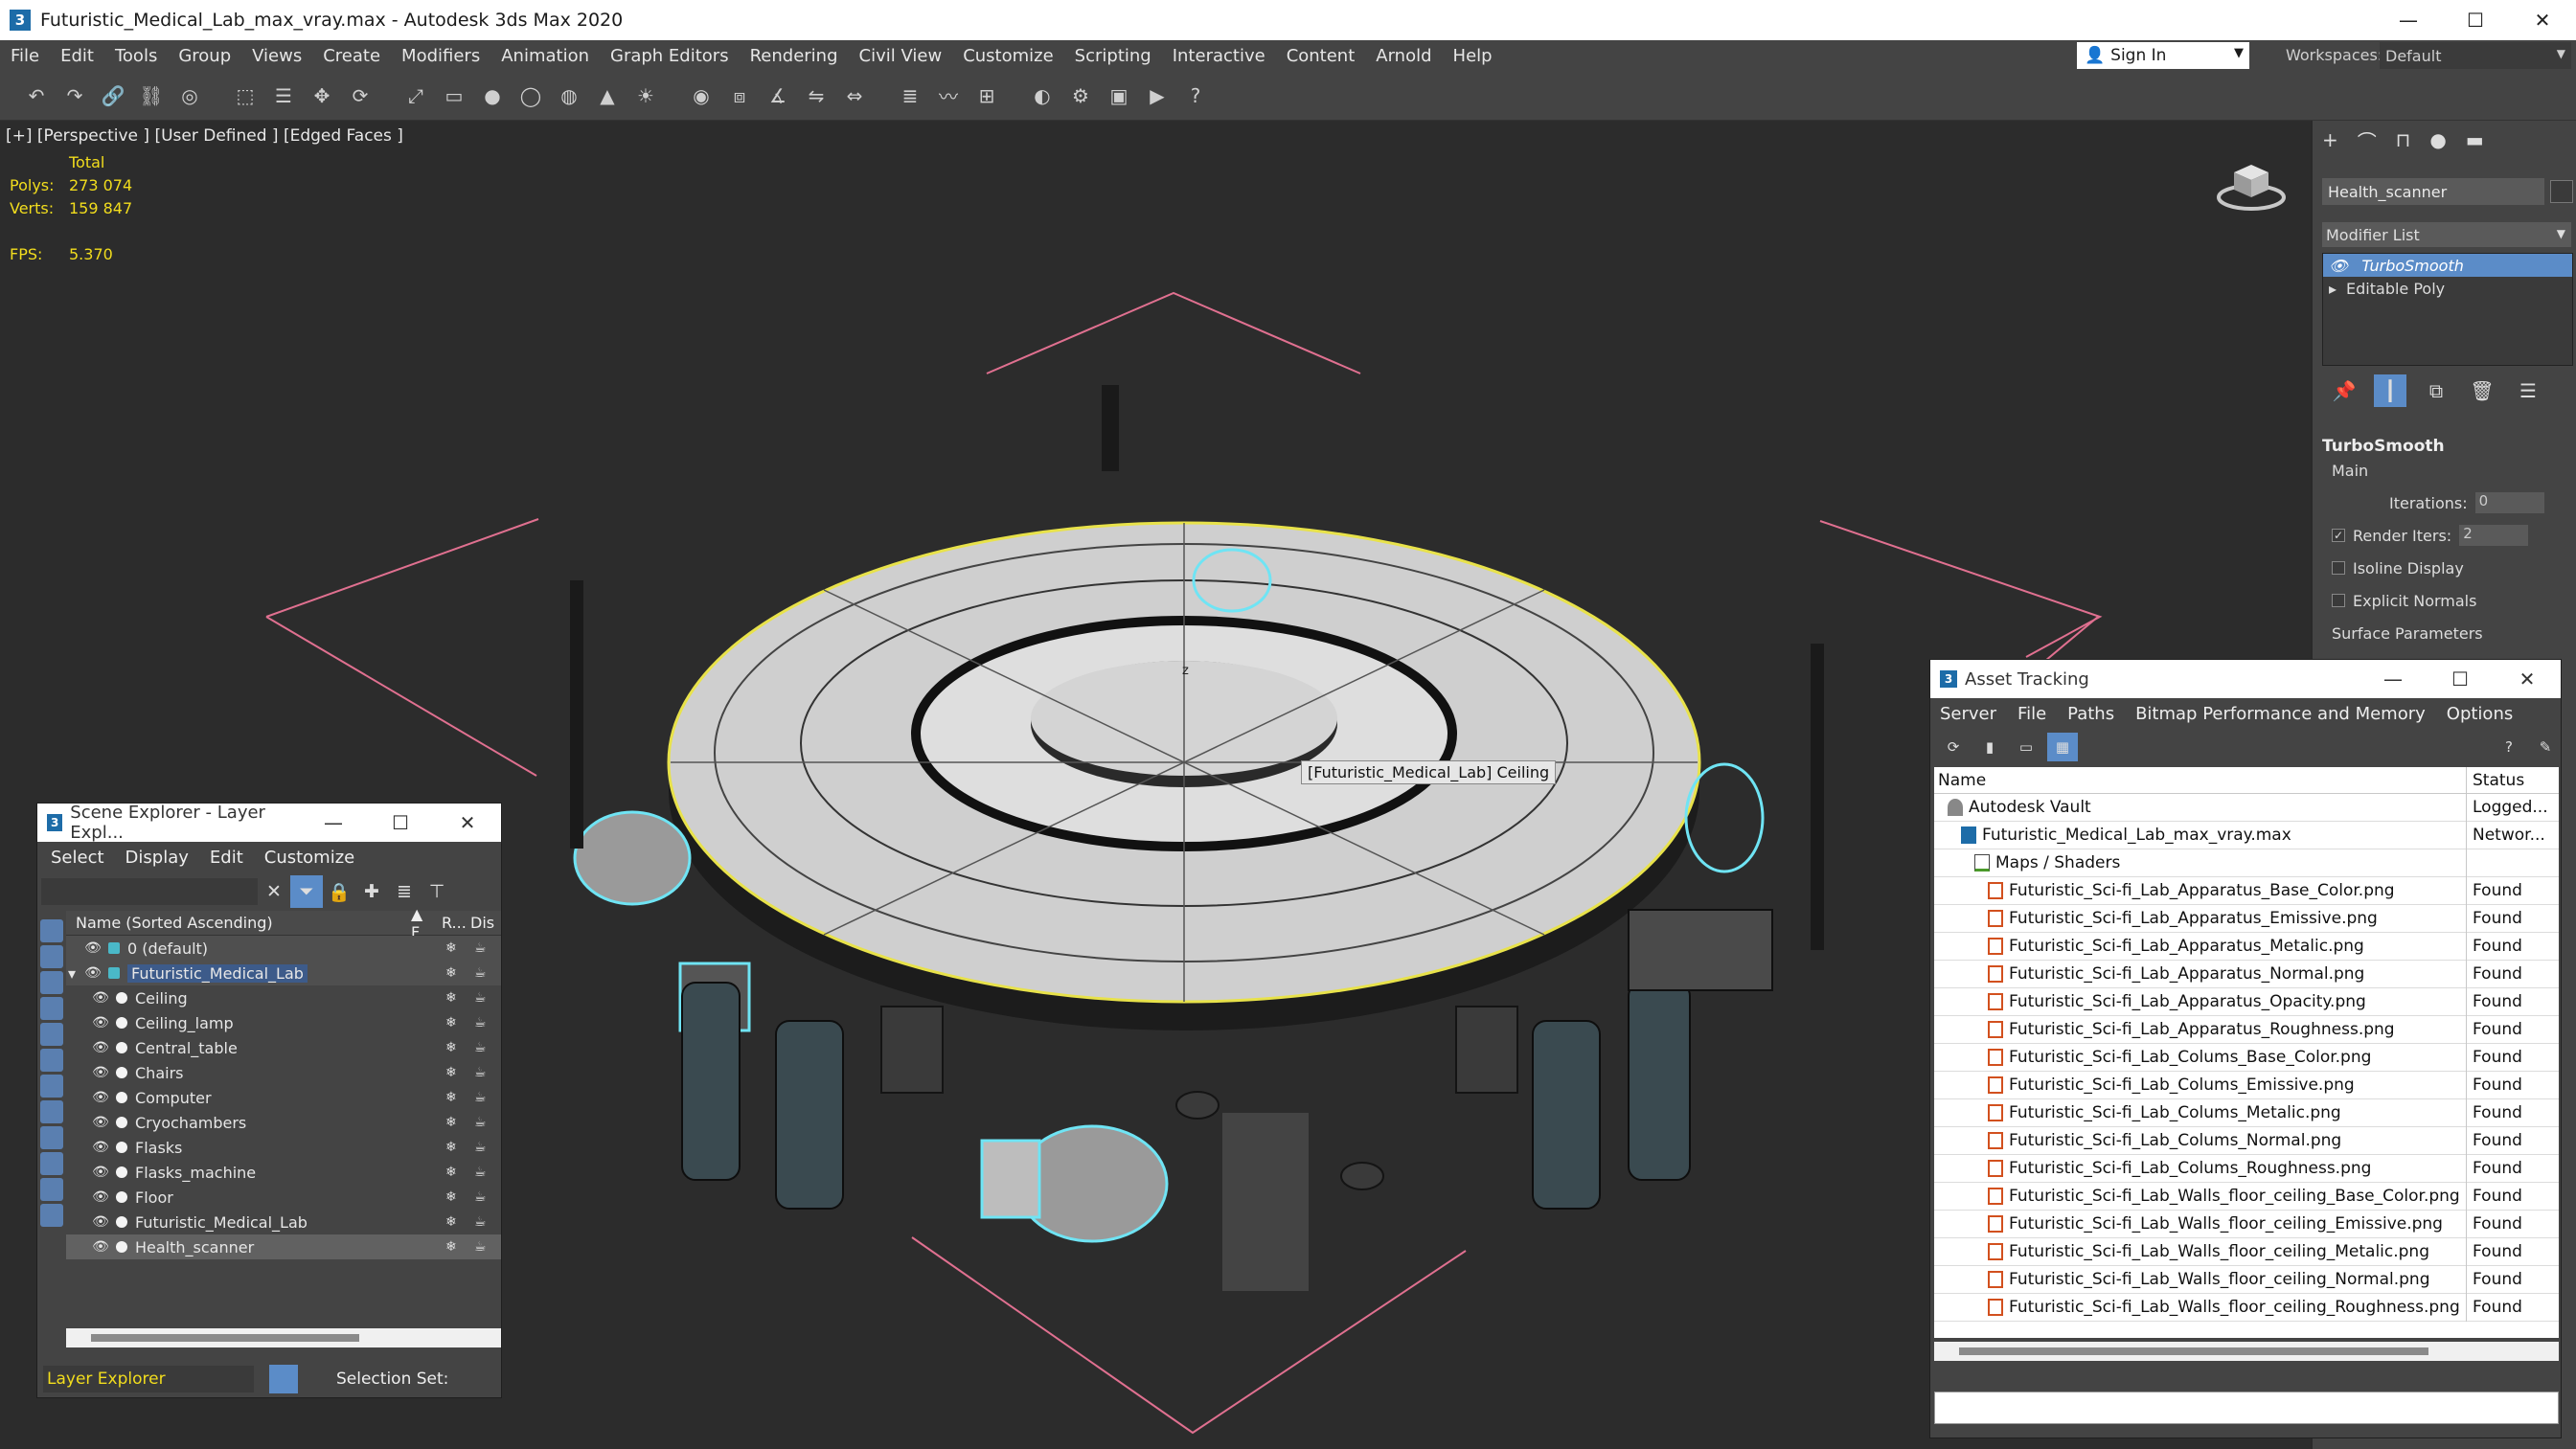  I want to click on col-status: Status, so click(2495, 780).